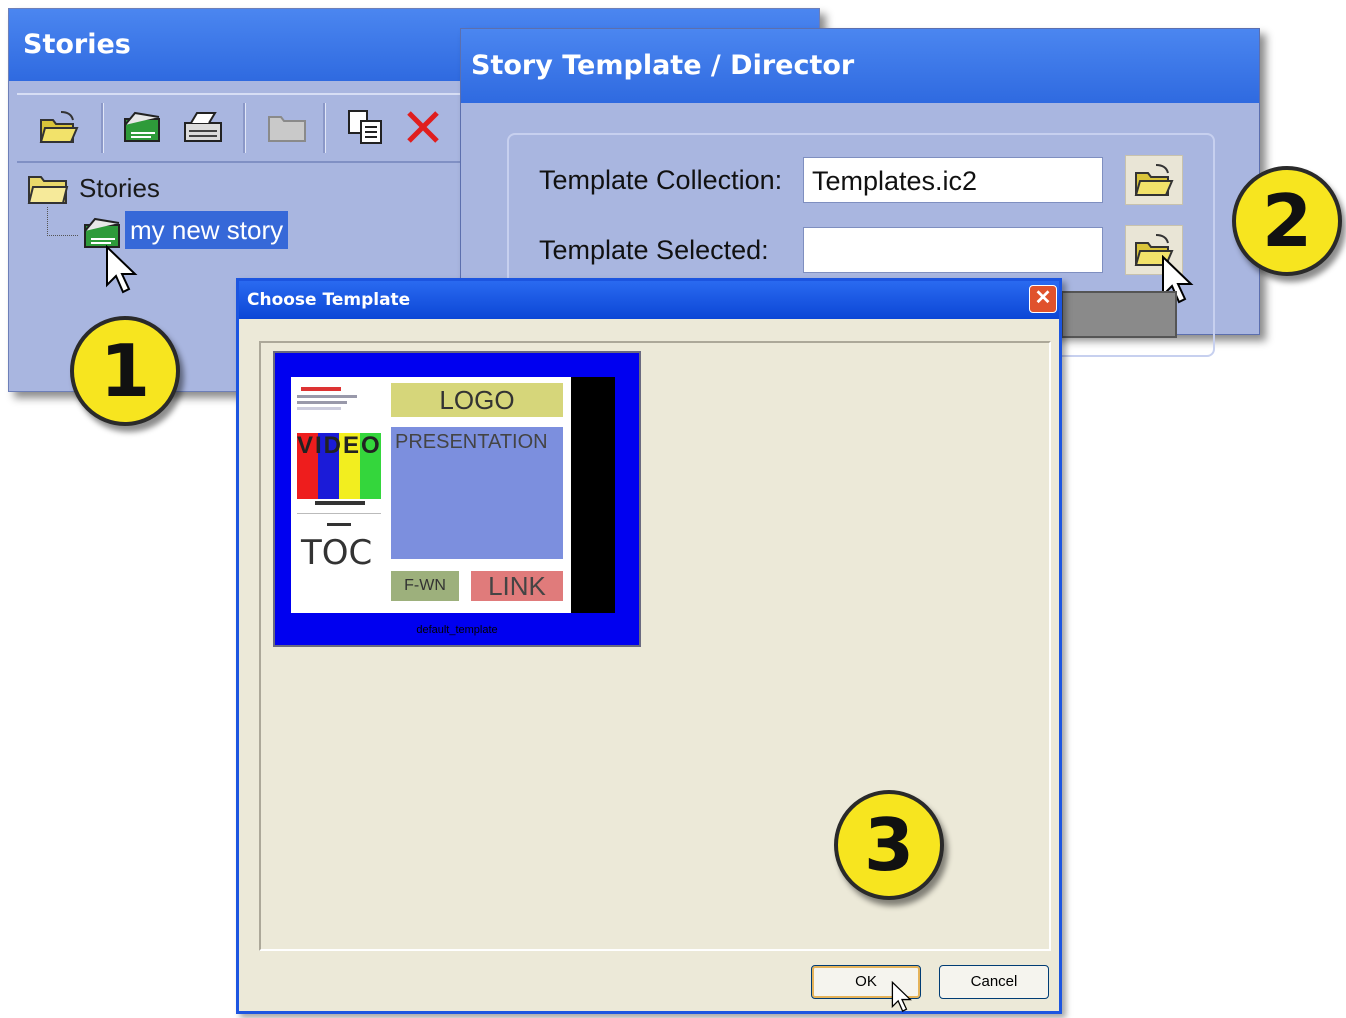 The height and width of the screenshot is (1018, 1346). What do you see at coordinates (953, 180) in the screenshot?
I see `template-collection-input: Templates.ic2` at bounding box center [953, 180].